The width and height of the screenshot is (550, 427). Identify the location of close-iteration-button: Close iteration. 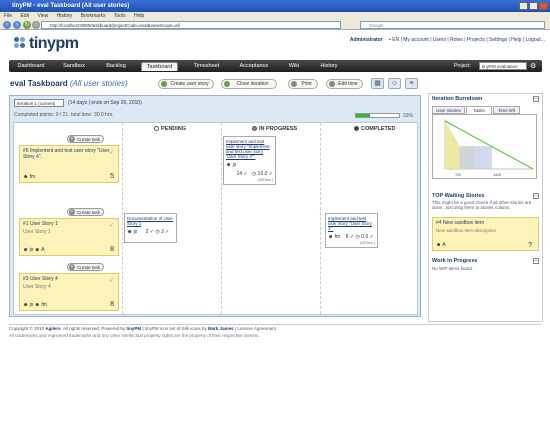
(249, 84).